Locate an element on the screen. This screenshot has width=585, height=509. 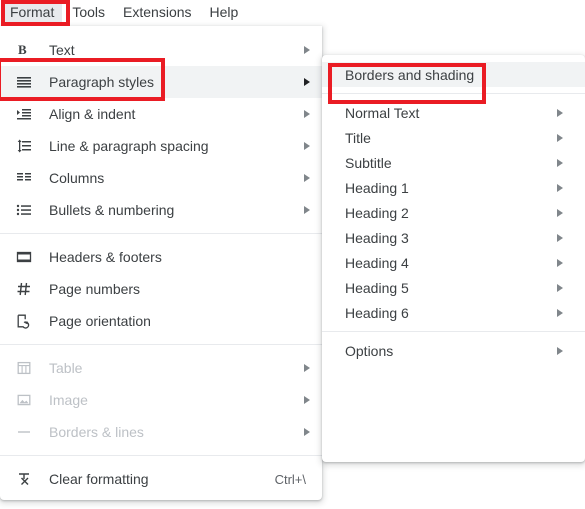
submenu-item-label: Options is located at coordinates (369, 350).